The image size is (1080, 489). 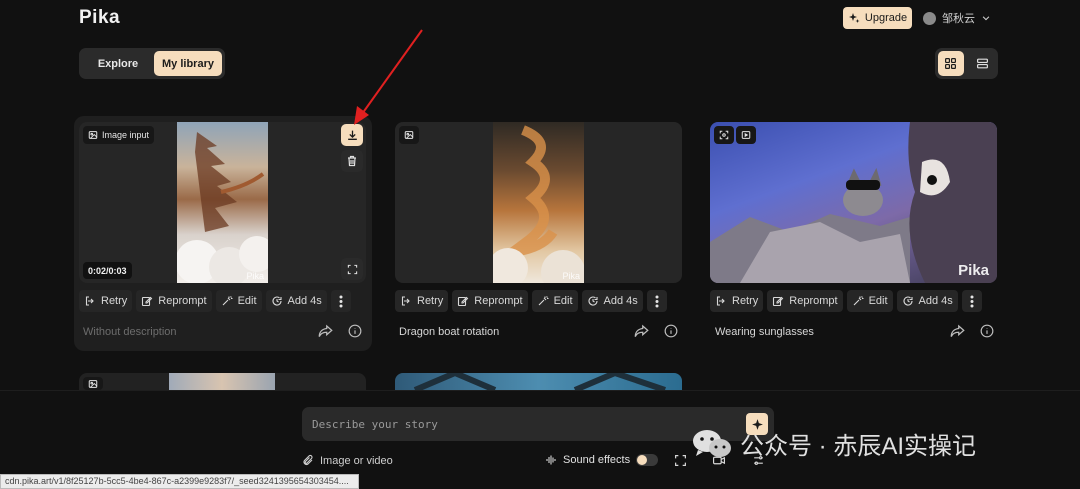 What do you see at coordinates (356, 460) in the screenshot?
I see `attach-label: Image or video` at bounding box center [356, 460].